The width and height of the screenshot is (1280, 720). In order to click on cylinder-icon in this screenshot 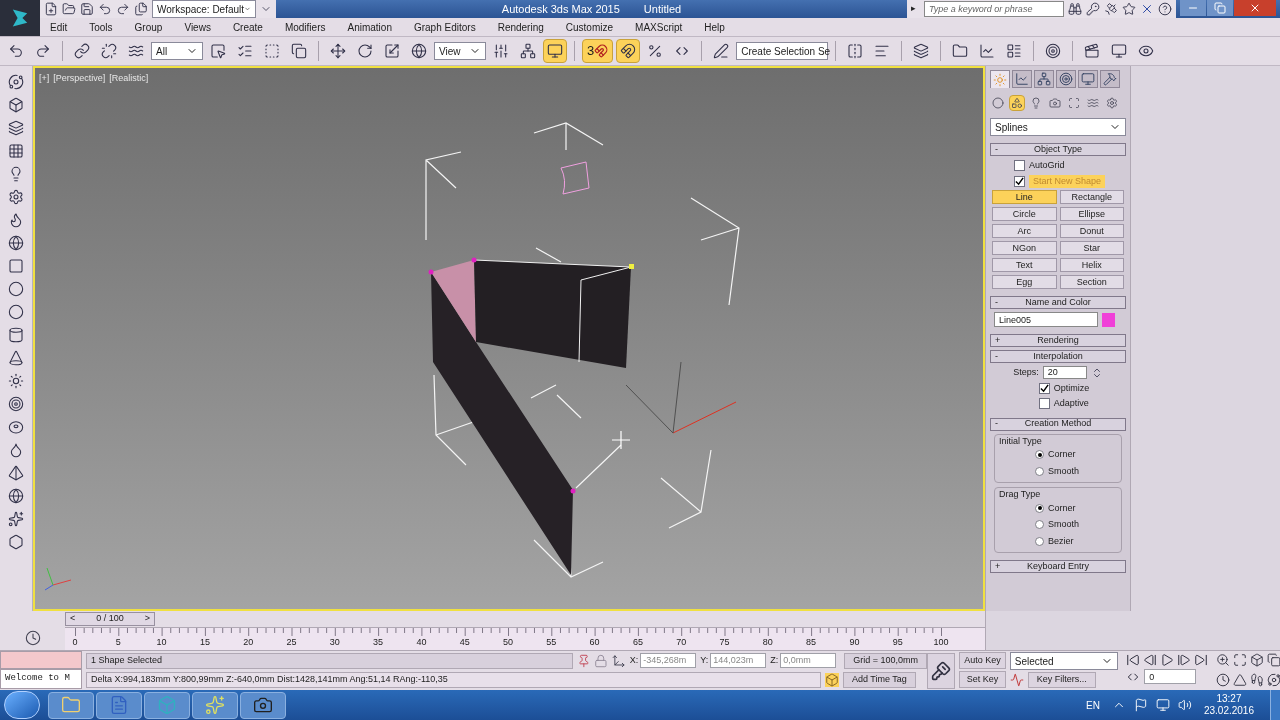, I will do `click(16, 335)`.